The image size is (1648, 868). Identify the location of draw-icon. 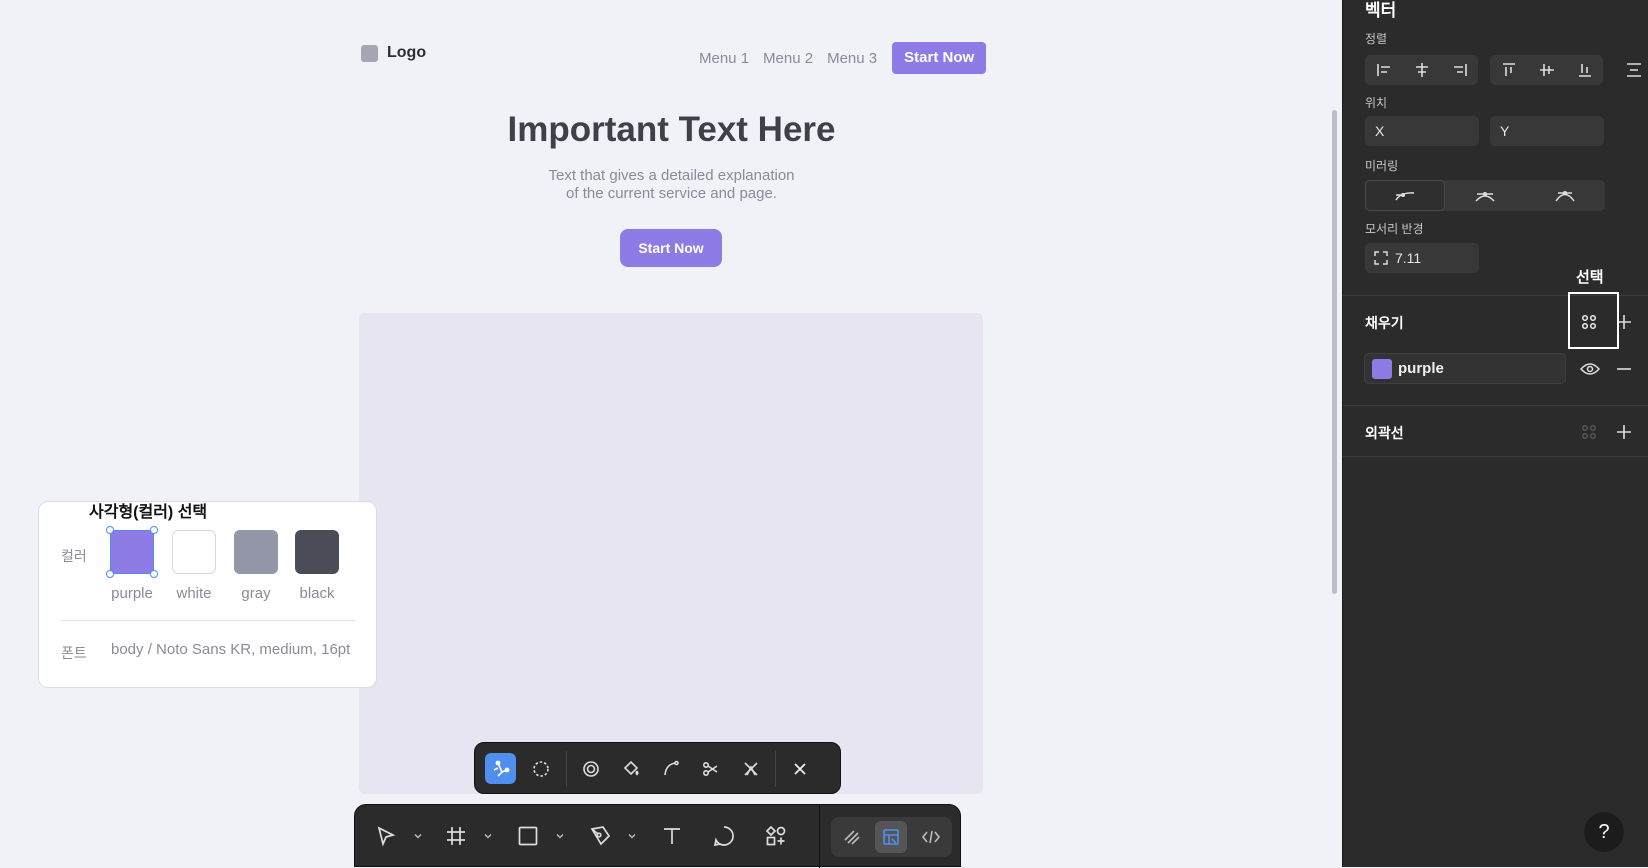
(852, 837).